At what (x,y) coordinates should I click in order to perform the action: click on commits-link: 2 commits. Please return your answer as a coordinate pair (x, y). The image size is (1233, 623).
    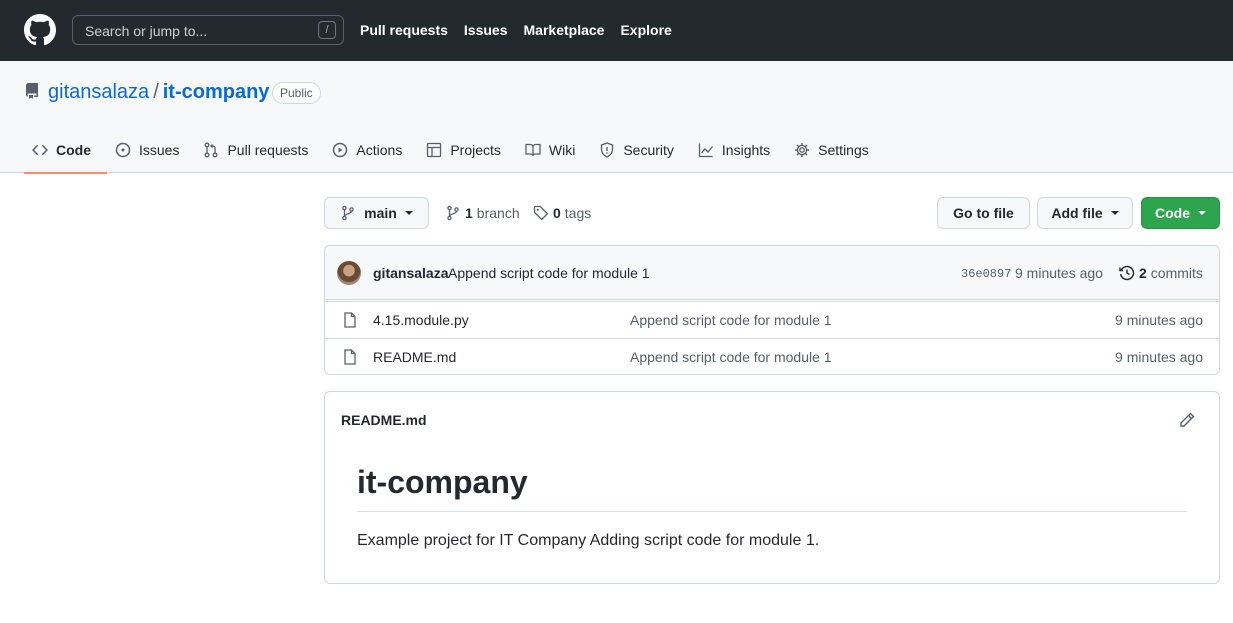
    Looking at the image, I should click on (1161, 273).